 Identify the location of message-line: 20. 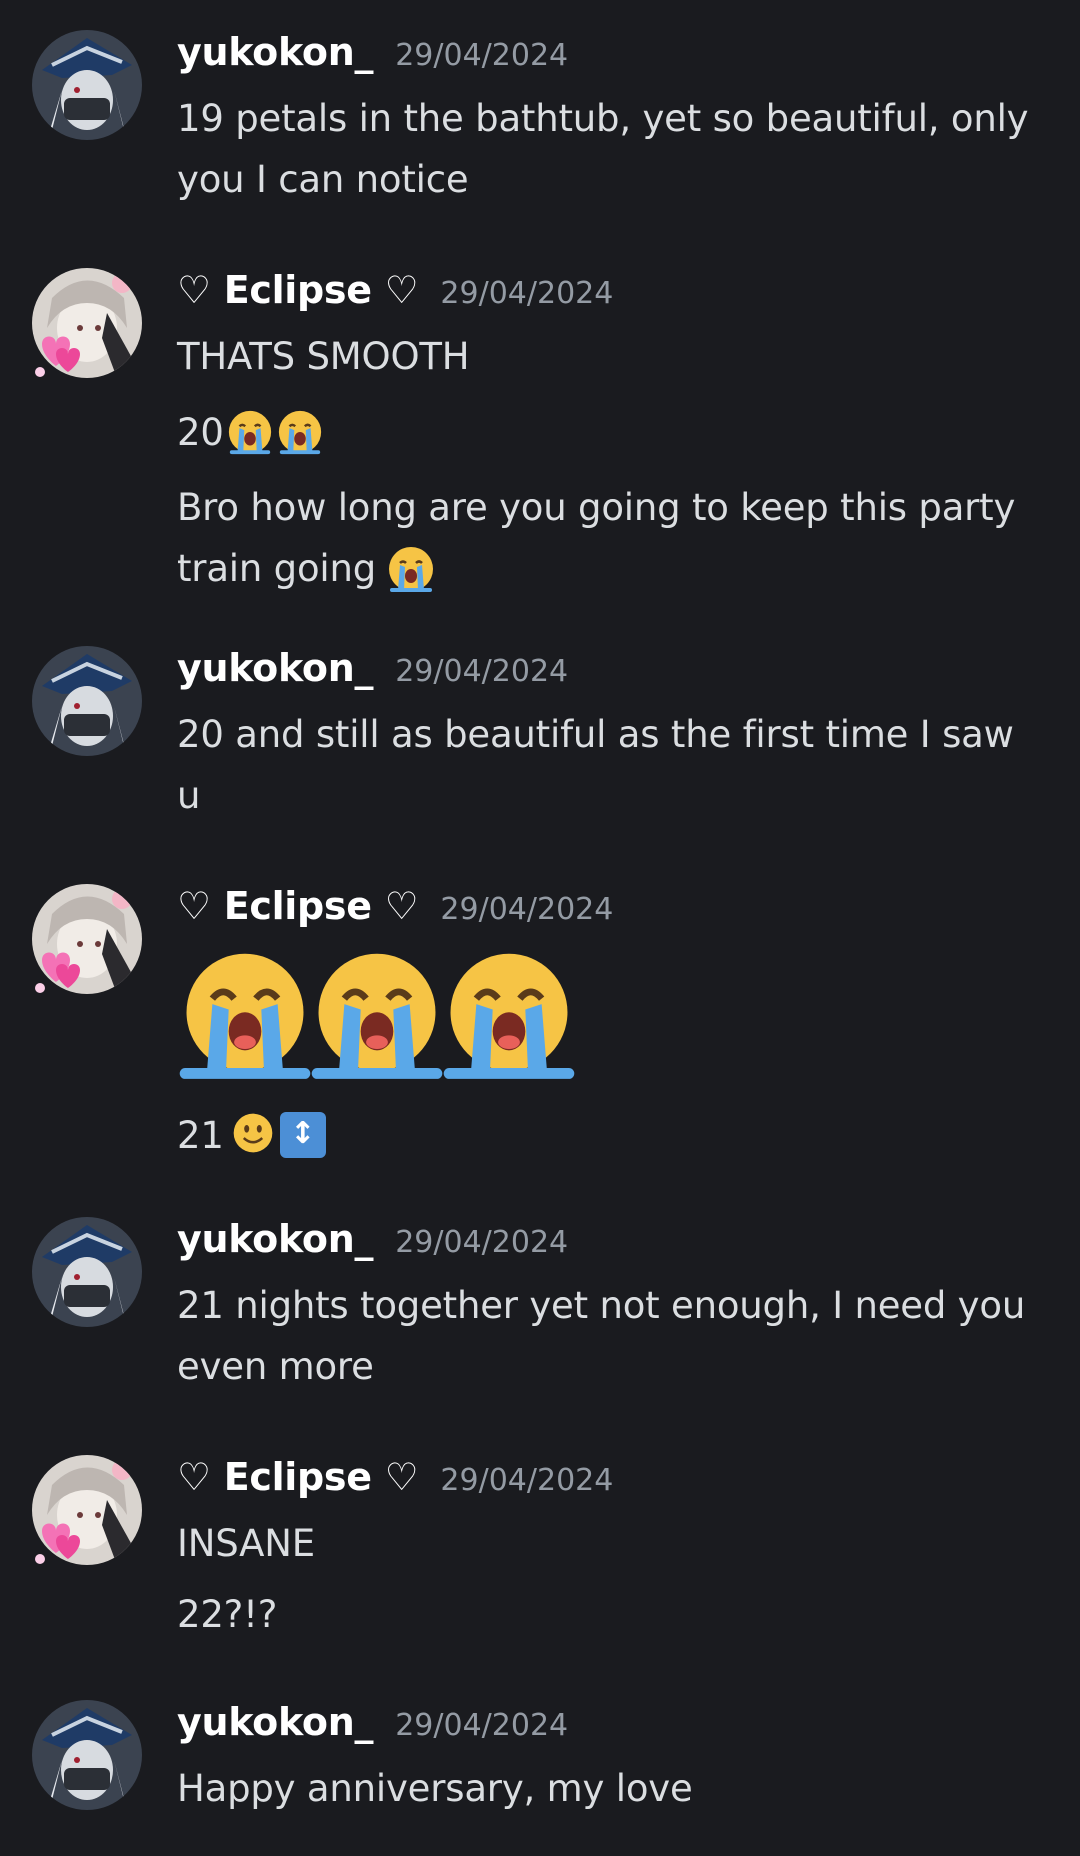
(613, 432).